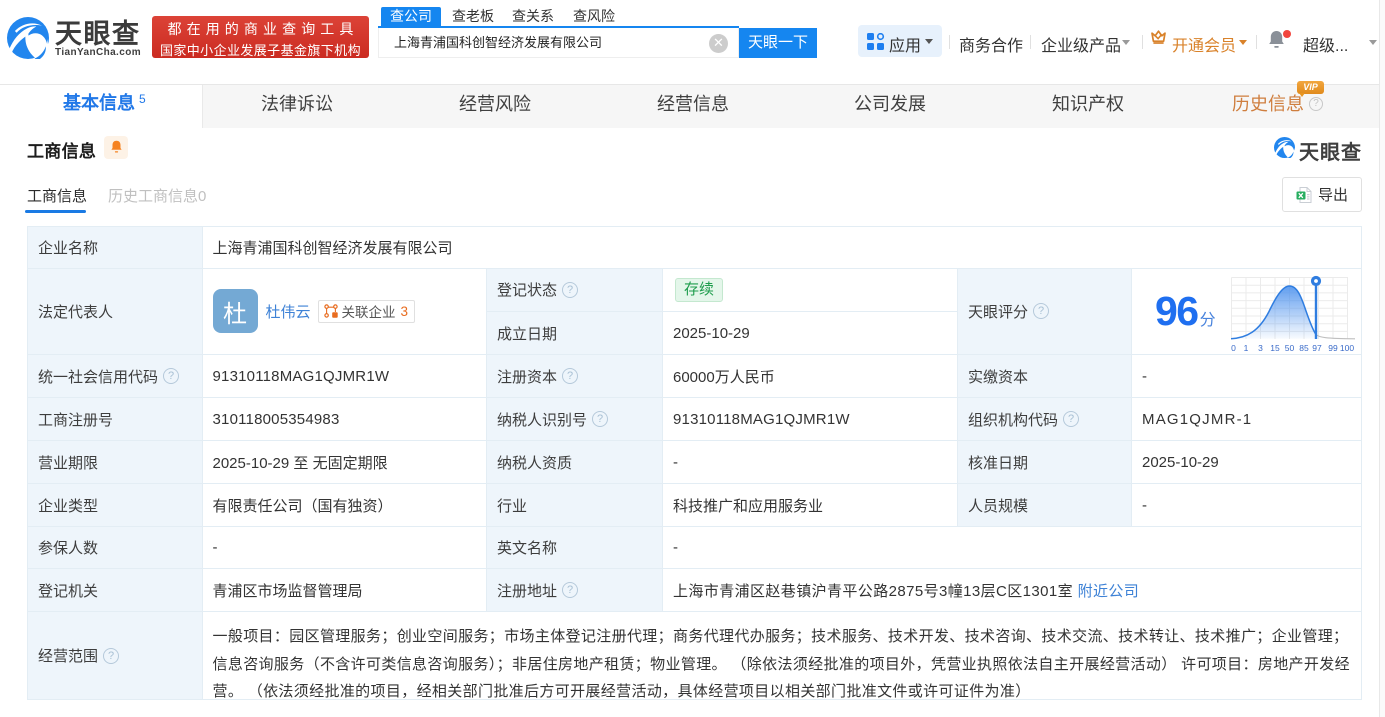 This screenshot has width=1385, height=717. What do you see at coordinates (1333, 348) in the screenshot?
I see `svg-text: 99` at bounding box center [1333, 348].